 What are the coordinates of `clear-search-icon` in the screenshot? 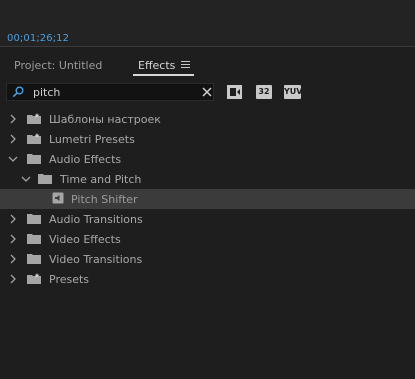 It's located at (207, 92).